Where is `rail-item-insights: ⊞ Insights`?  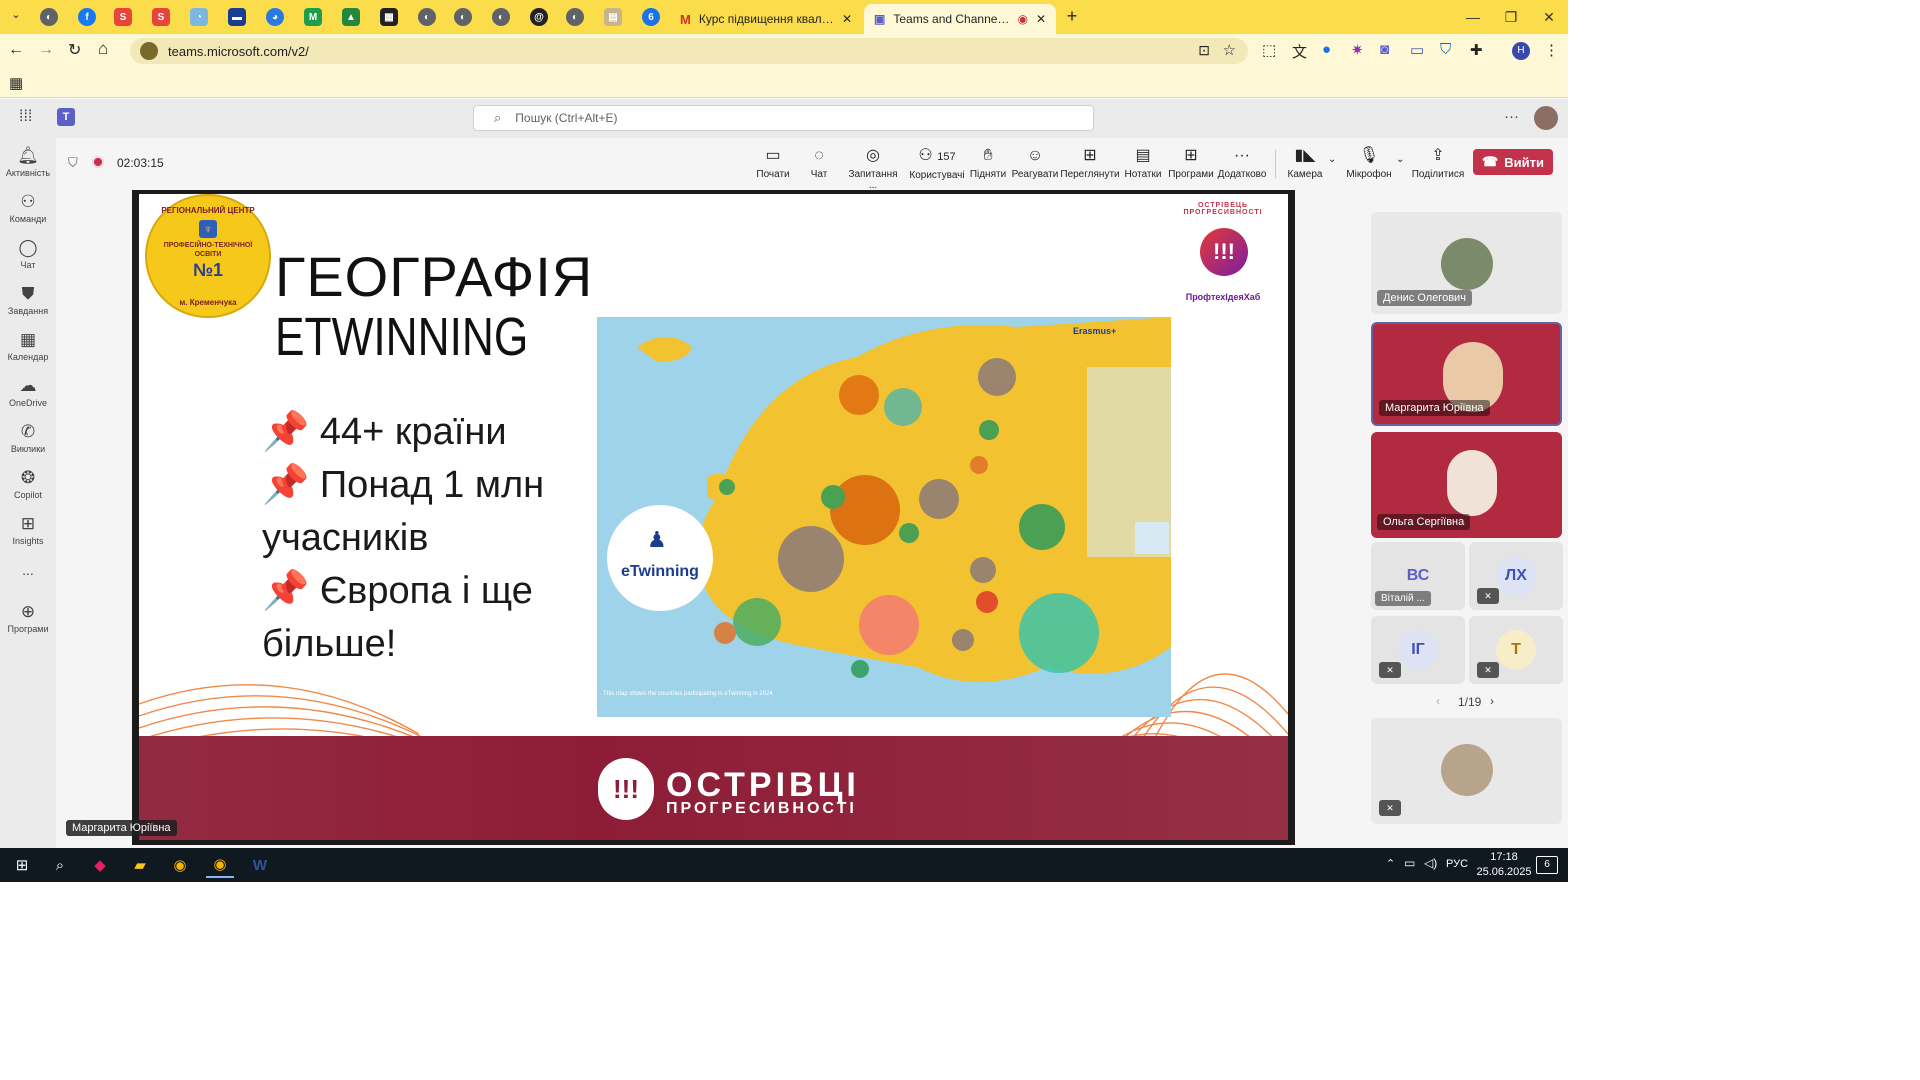
rail-item-insights: ⊞ Insights is located at coordinates (28, 530).